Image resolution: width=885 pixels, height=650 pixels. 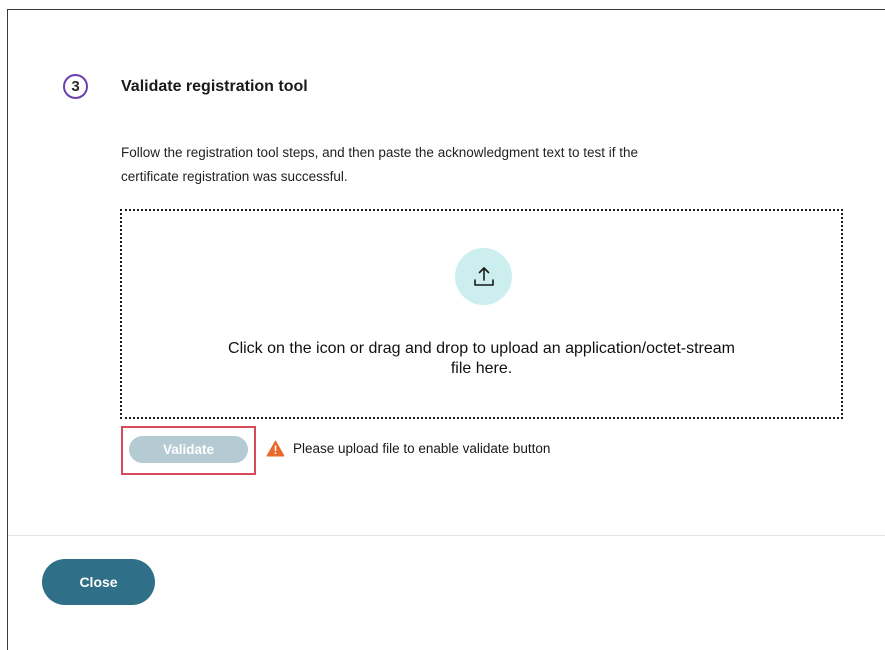 I want to click on upload-button, so click(x=483, y=276).